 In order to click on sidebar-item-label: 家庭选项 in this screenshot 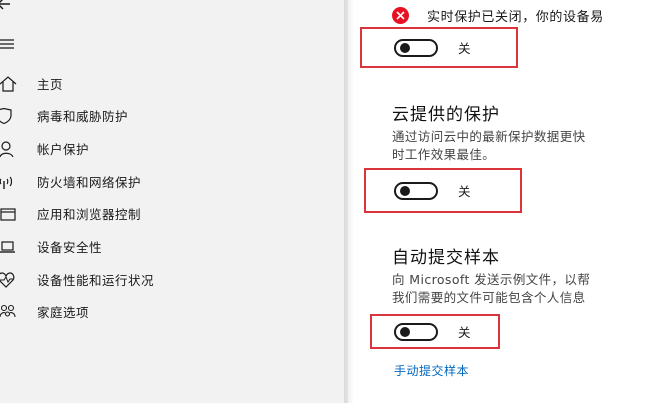, I will do `click(63, 312)`.